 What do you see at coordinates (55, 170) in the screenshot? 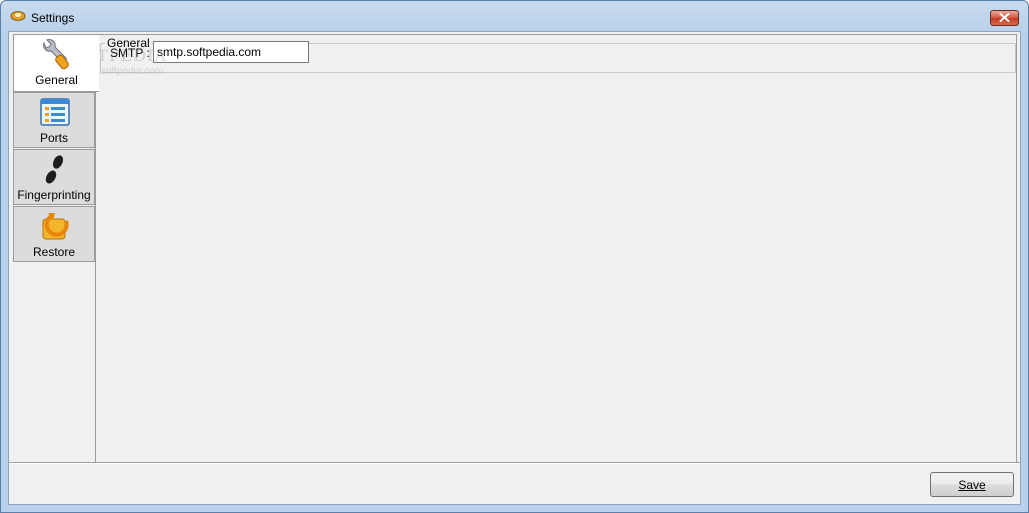
I see `footprints-icon` at bounding box center [55, 170].